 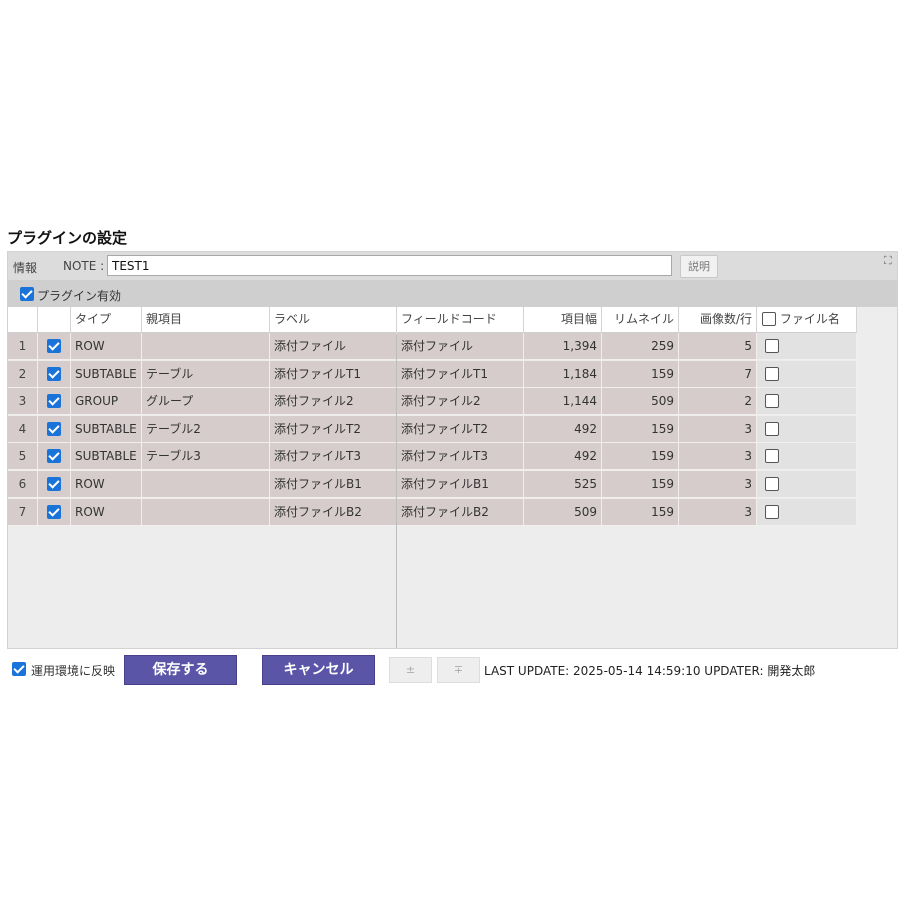 What do you see at coordinates (460, 320) in the screenshot?
I see `header-field-code: フィールドコード` at bounding box center [460, 320].